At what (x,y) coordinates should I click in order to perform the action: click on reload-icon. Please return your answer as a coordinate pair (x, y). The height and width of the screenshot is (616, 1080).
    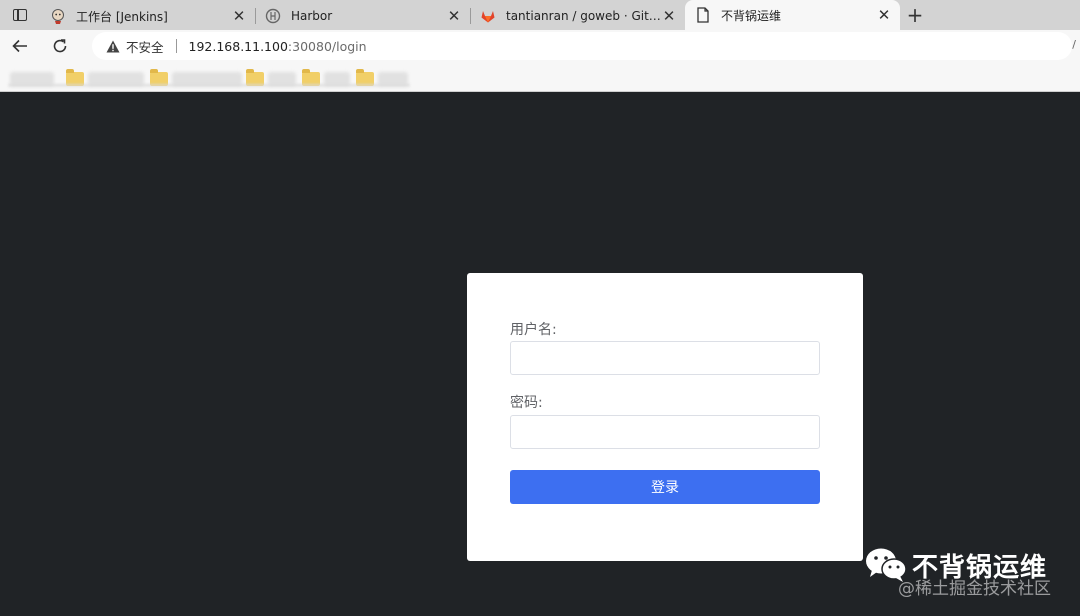
    Looking at the image, I should click on (60, 46).